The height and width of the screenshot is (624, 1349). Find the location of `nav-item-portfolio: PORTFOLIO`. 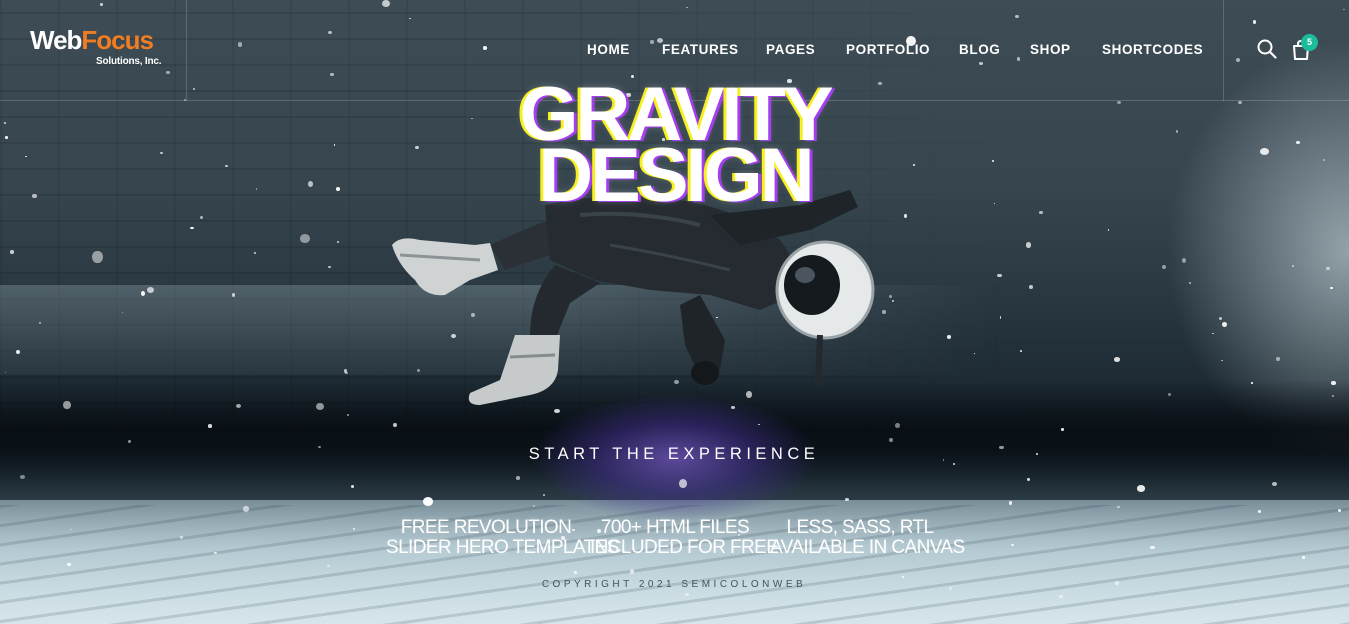

nav-item-portfolio: PORTFOLIO is located at coordinates (902, 50).